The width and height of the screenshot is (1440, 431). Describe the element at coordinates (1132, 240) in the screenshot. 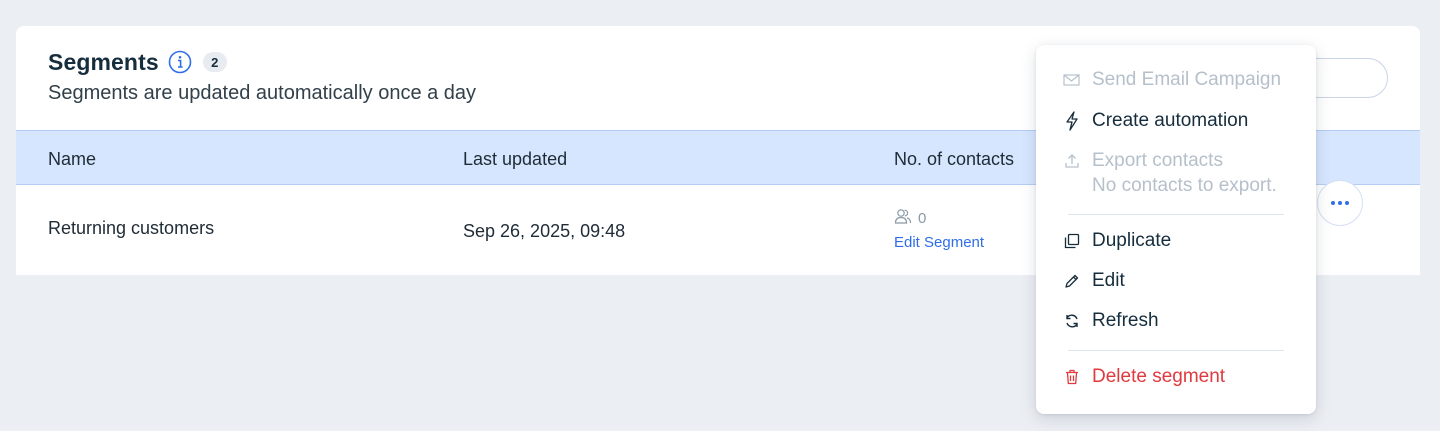

I see `menu-label: Duplicate` at that location.